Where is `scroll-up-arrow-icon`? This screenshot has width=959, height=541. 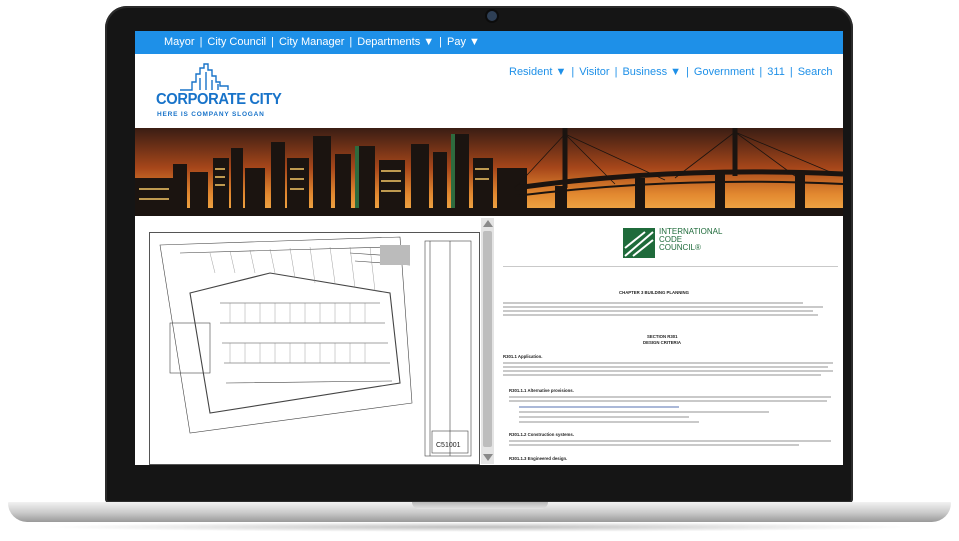 scroll-up-arrow-icon is located at coordinates (488, 223).